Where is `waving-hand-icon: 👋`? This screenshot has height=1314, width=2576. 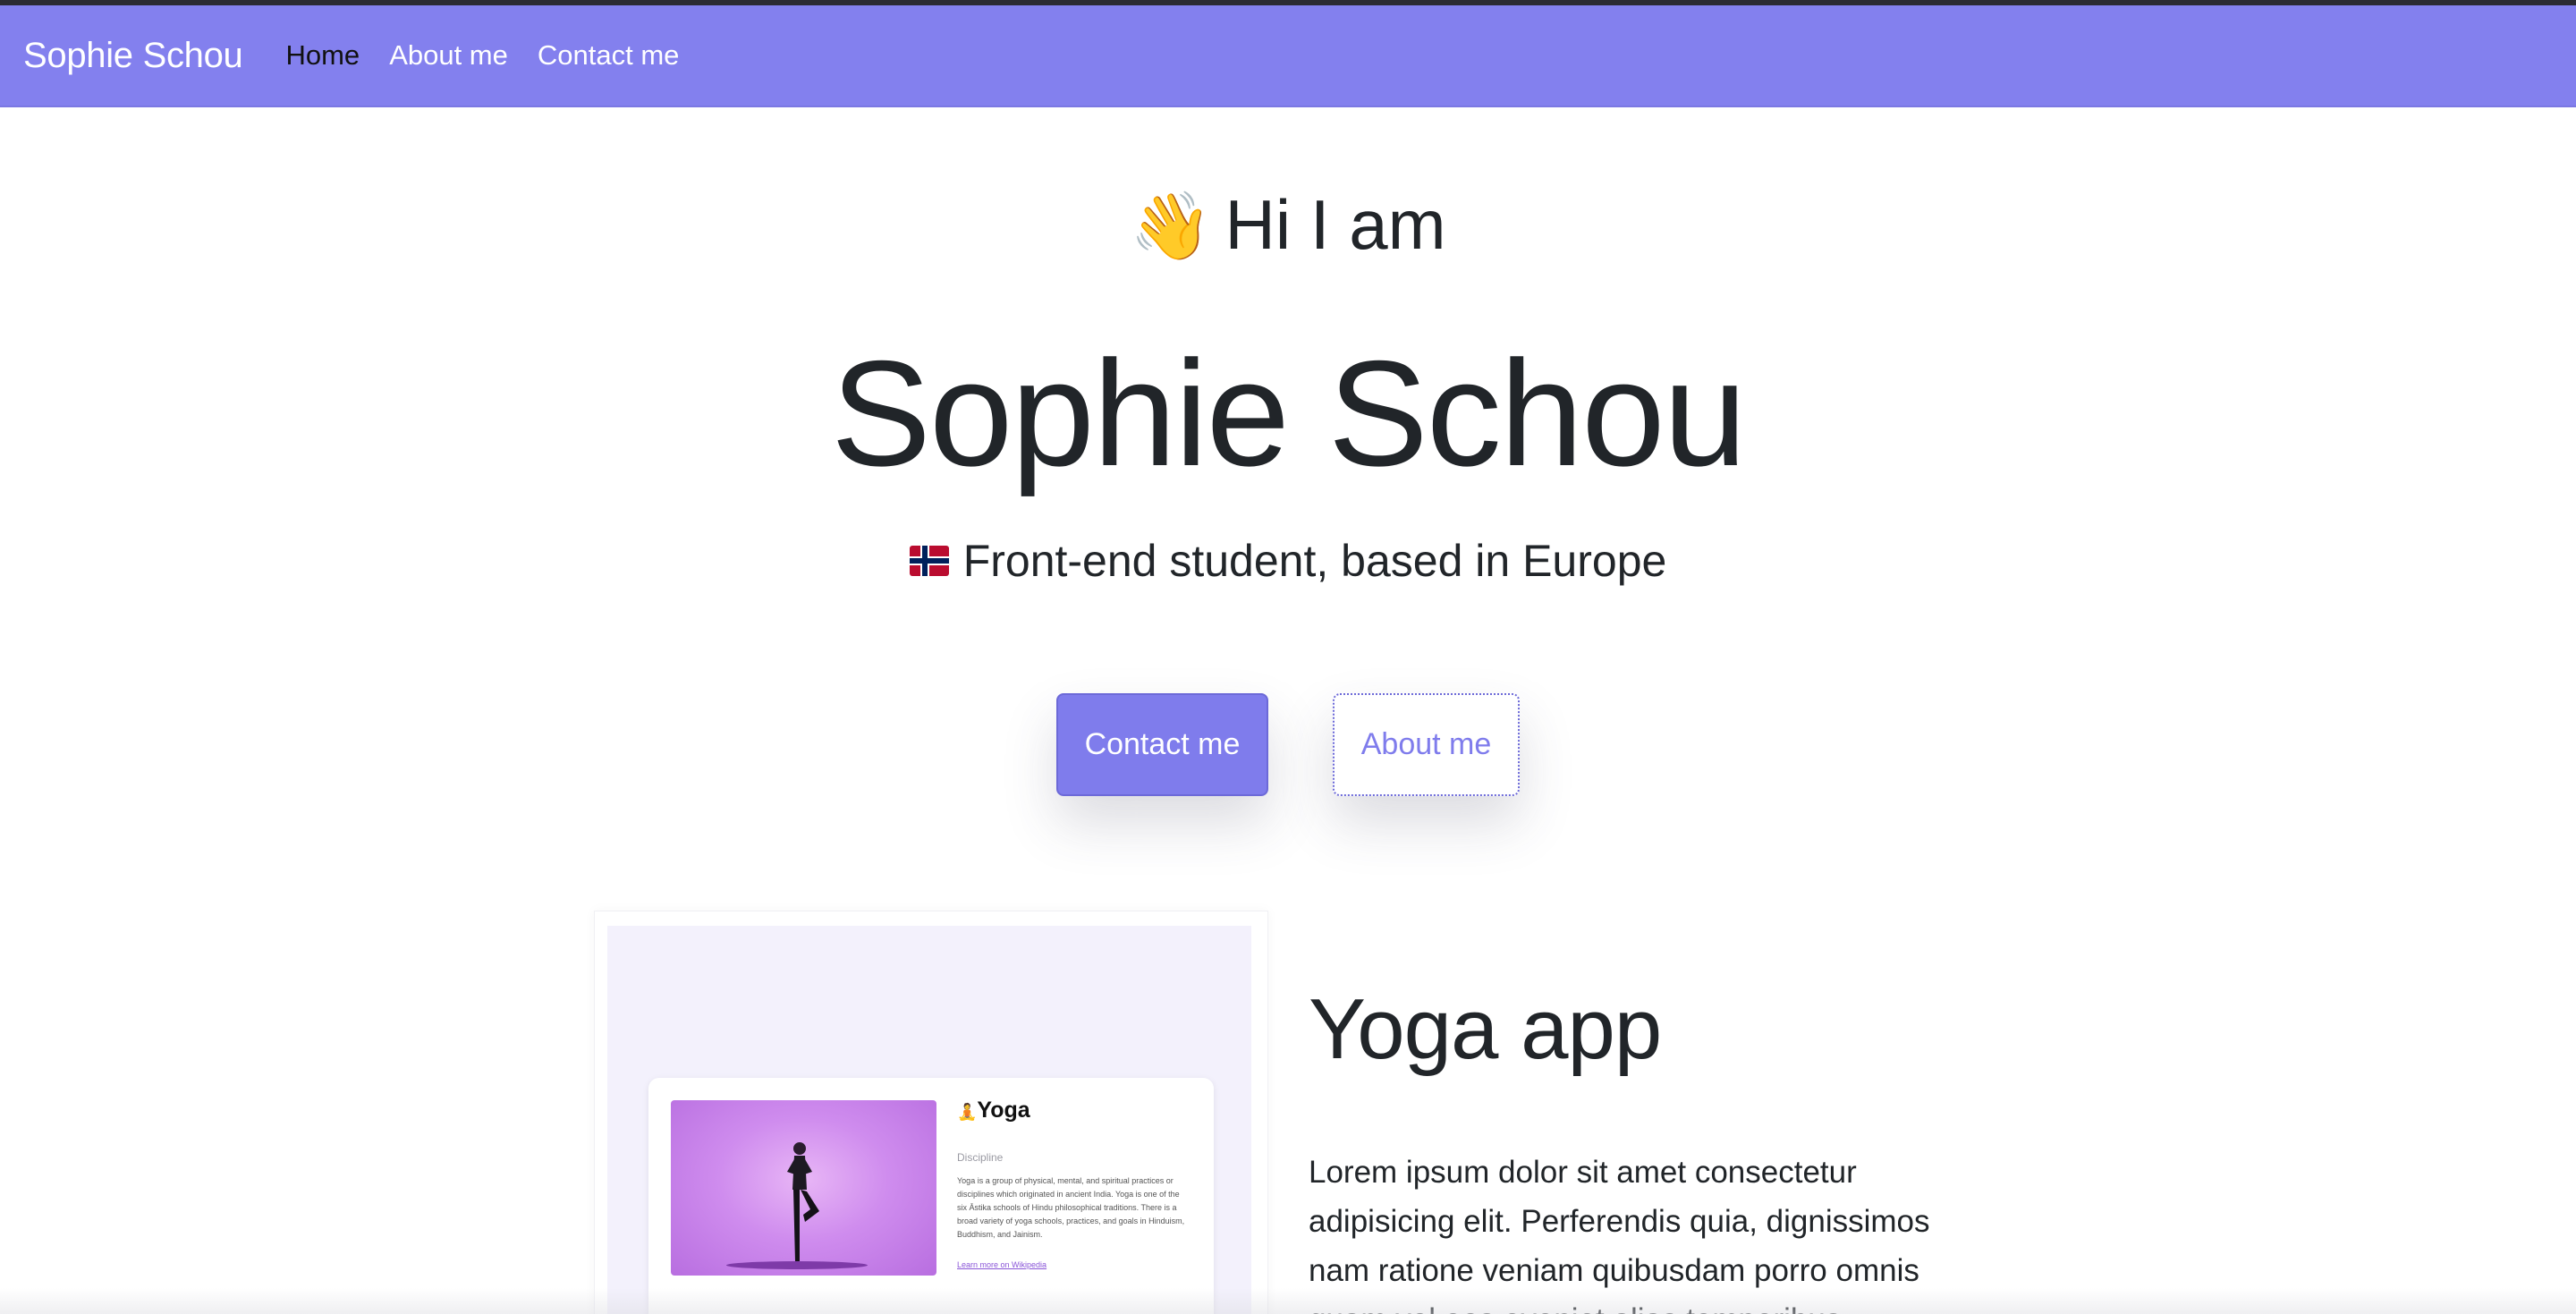 waving-hand-icon: 👋 is located at coordinates (1171, 226).